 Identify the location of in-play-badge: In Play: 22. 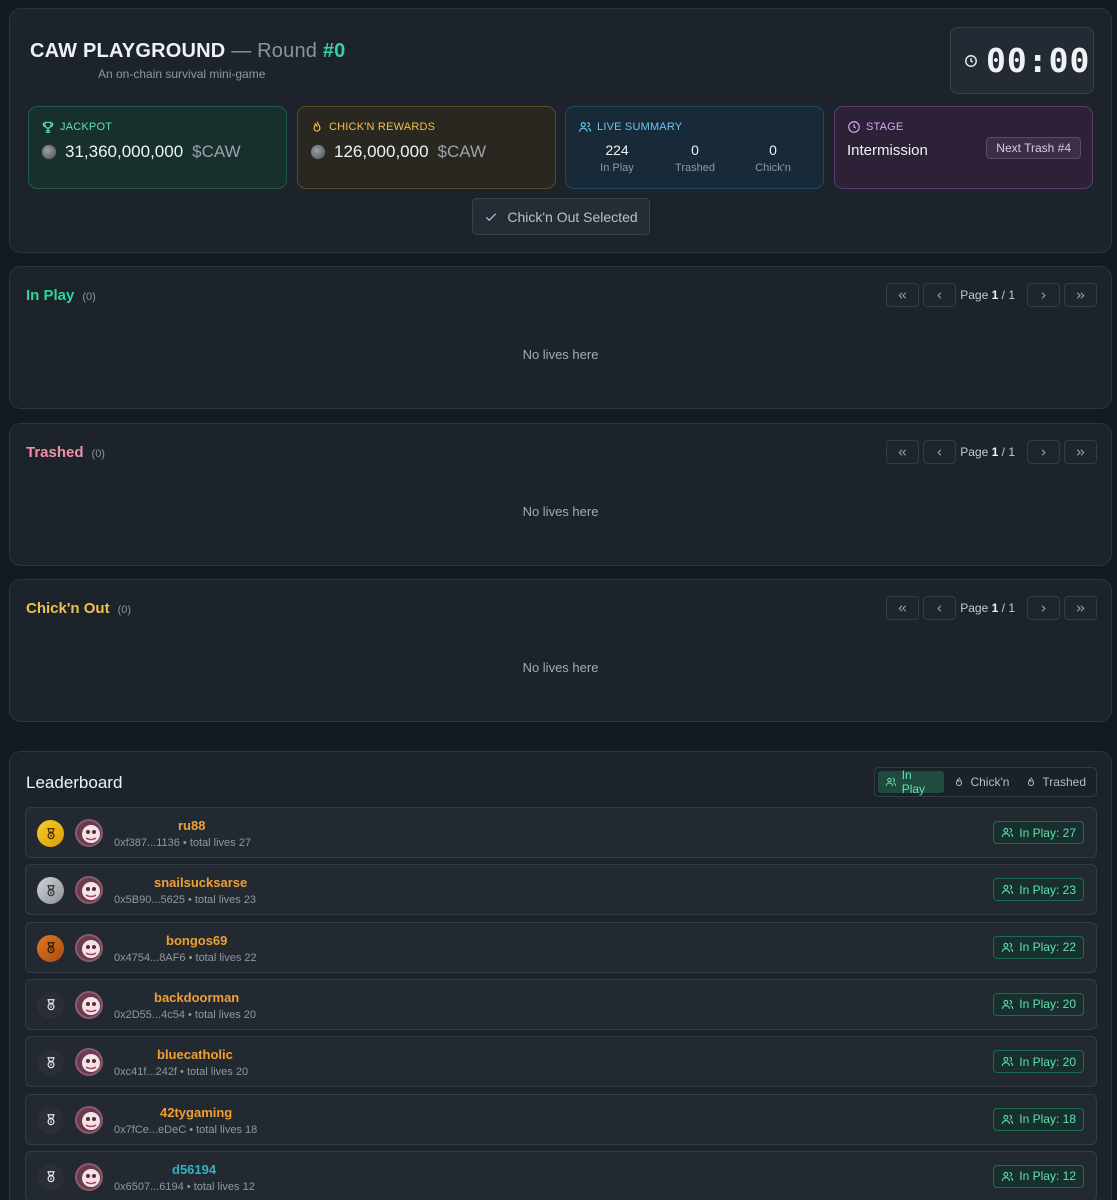
(1038, 947).